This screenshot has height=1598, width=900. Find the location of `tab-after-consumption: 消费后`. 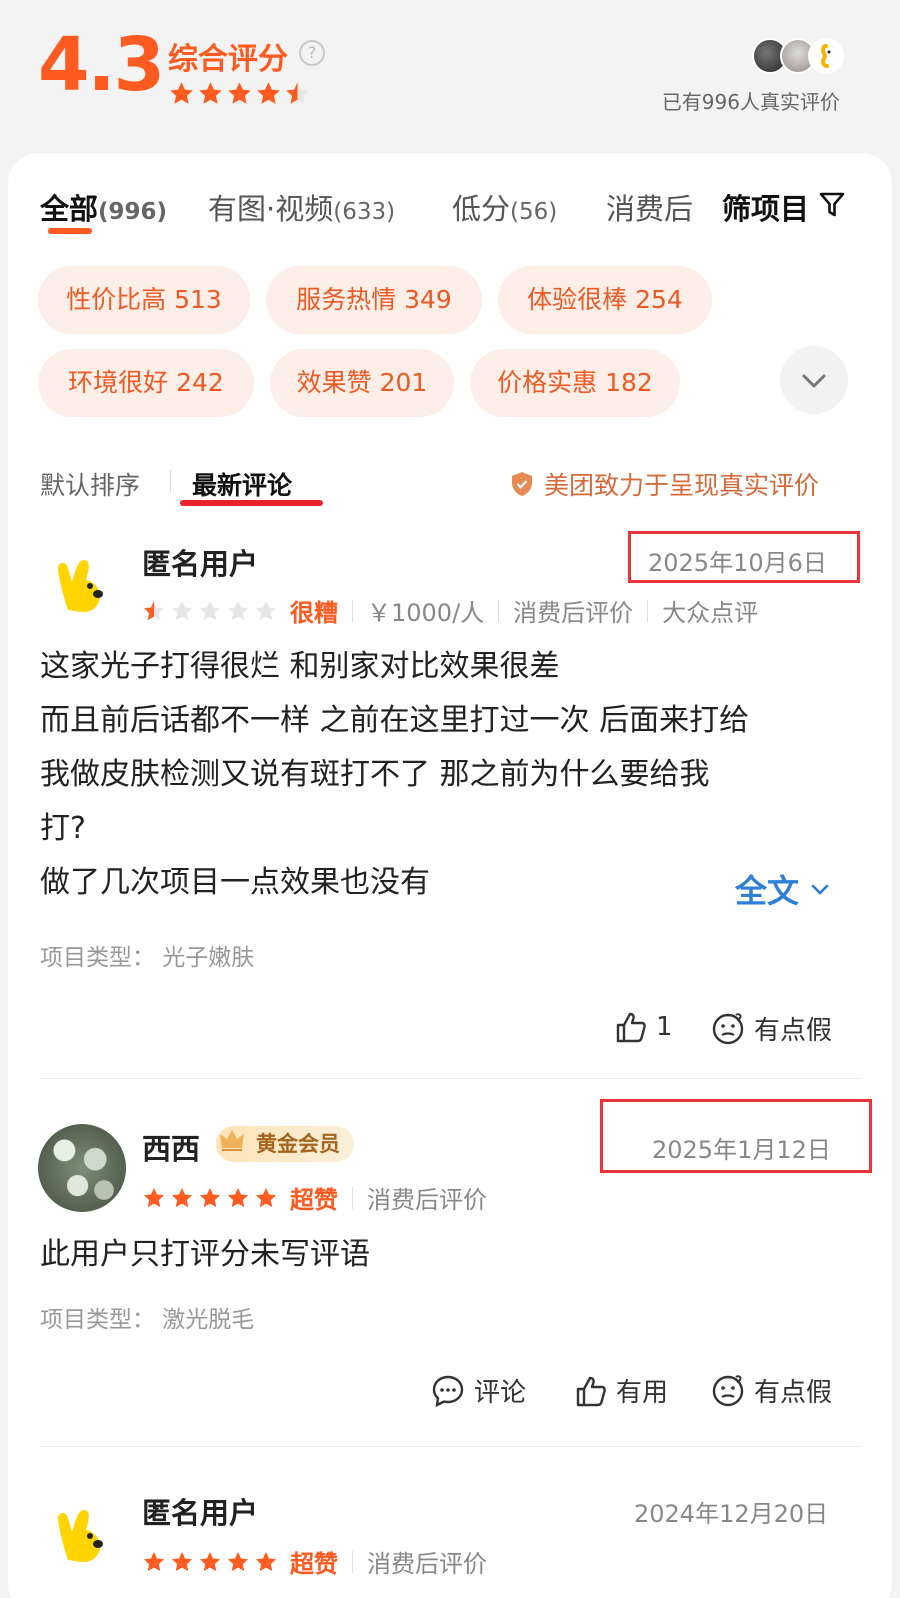

tab-after-consumption: 消费后 is located at coordinates (649, 207).